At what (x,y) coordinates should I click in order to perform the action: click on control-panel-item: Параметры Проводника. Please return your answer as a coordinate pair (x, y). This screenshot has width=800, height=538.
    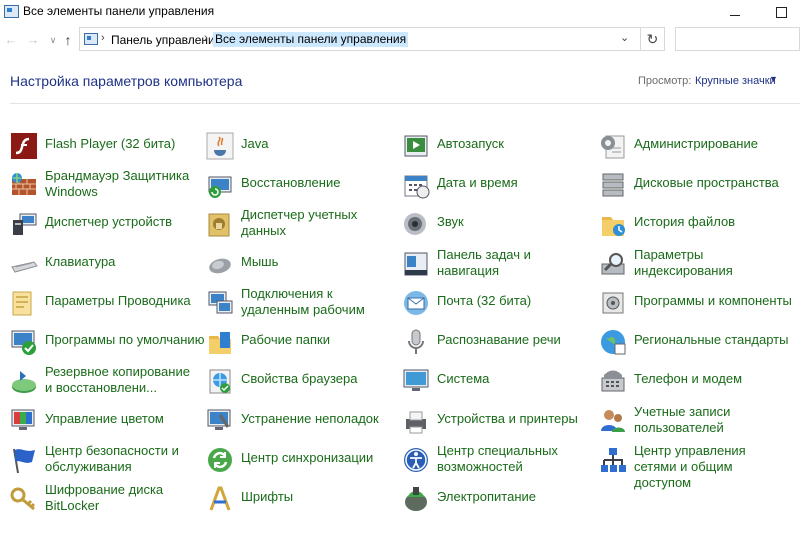
    Looking at the image, I should click on (105, 305).